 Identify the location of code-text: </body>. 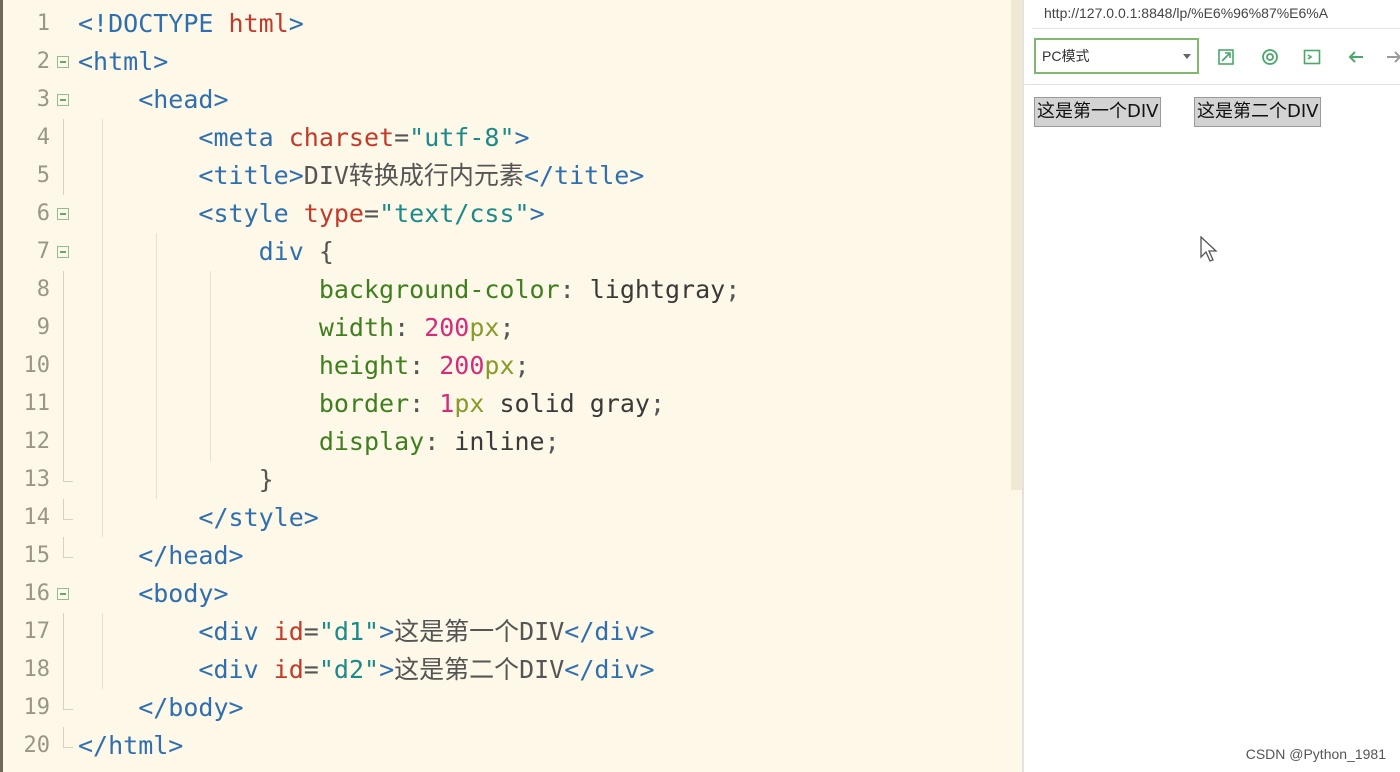
(160, 708).